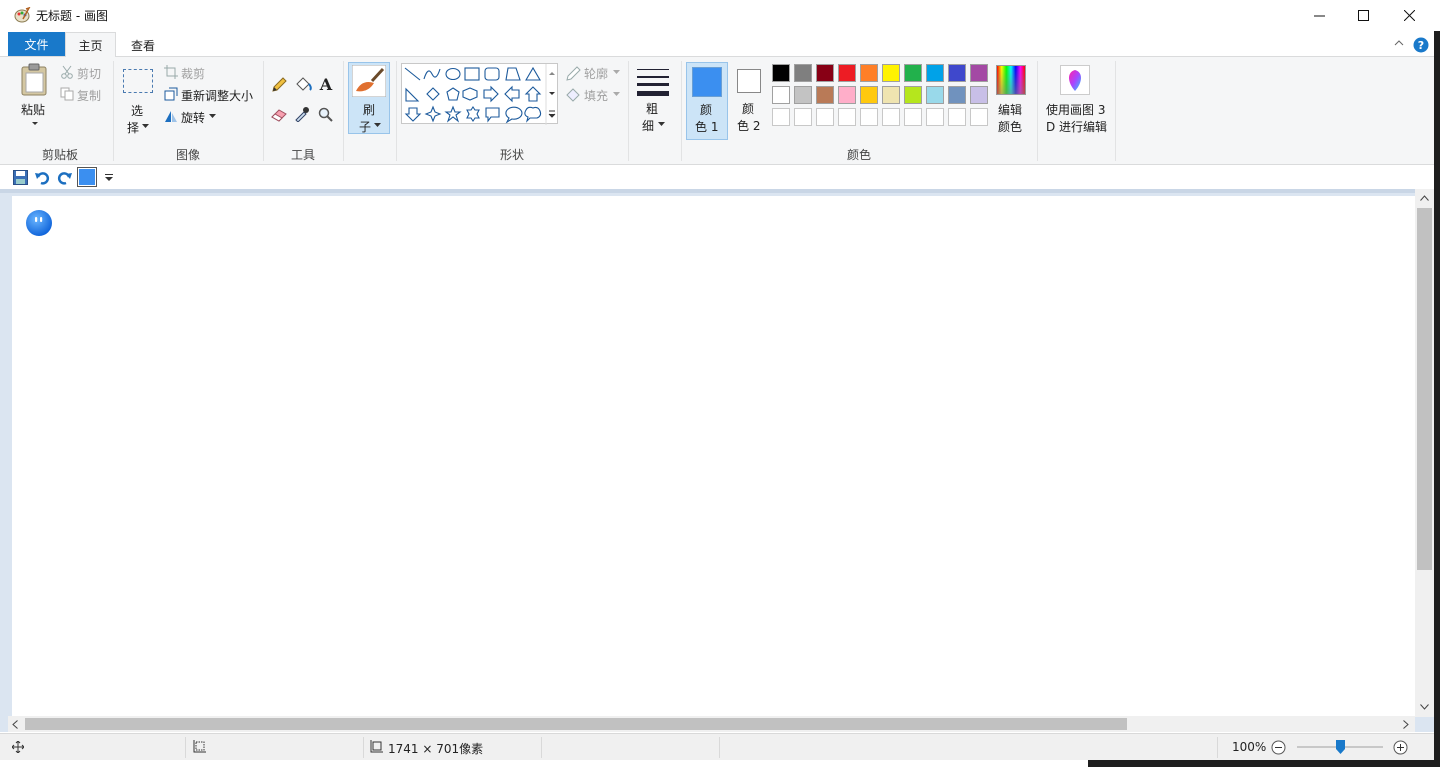  Describe the element at coordinates (1077, 127) in the screenshot. I see `paint3d-label-2: D 进行编辑` at that location.